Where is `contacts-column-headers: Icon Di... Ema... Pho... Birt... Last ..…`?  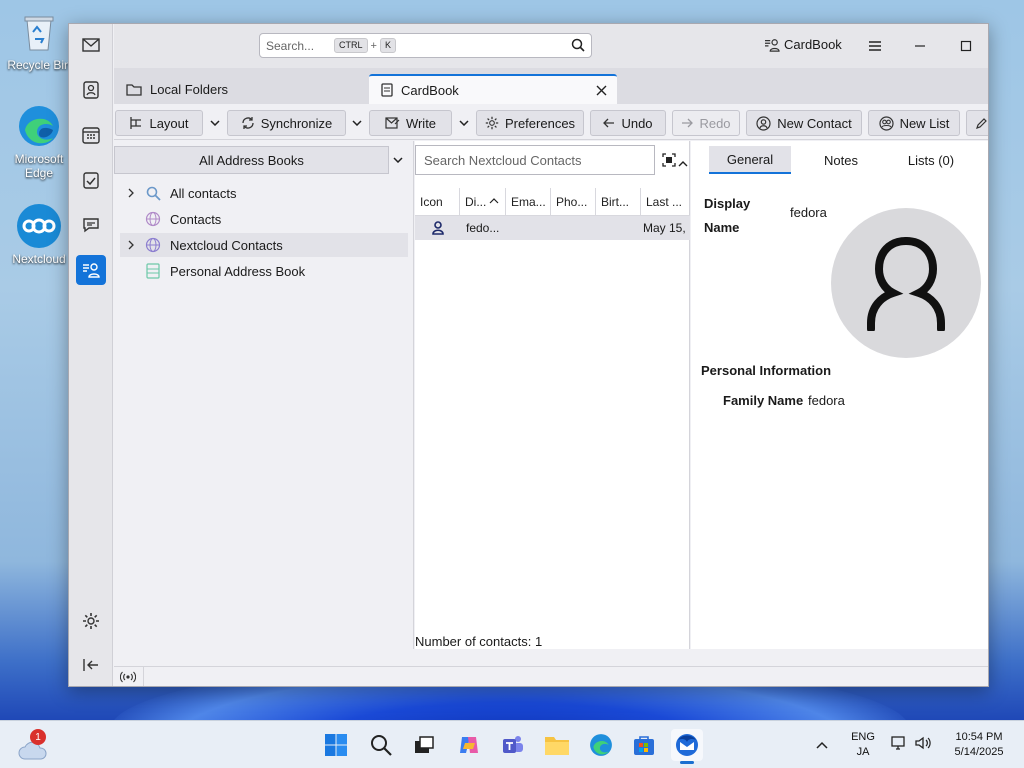 contacts-column-headers: Icon Di... Ema... Pho... Birt... Last ..… is located at coordinates (552, 202).